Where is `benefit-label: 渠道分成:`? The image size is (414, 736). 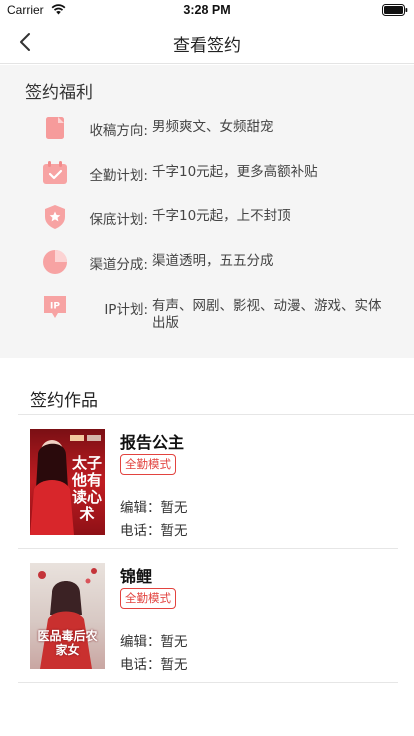
benefit-label: 渠道分成: is located at coordinates (118, 265).